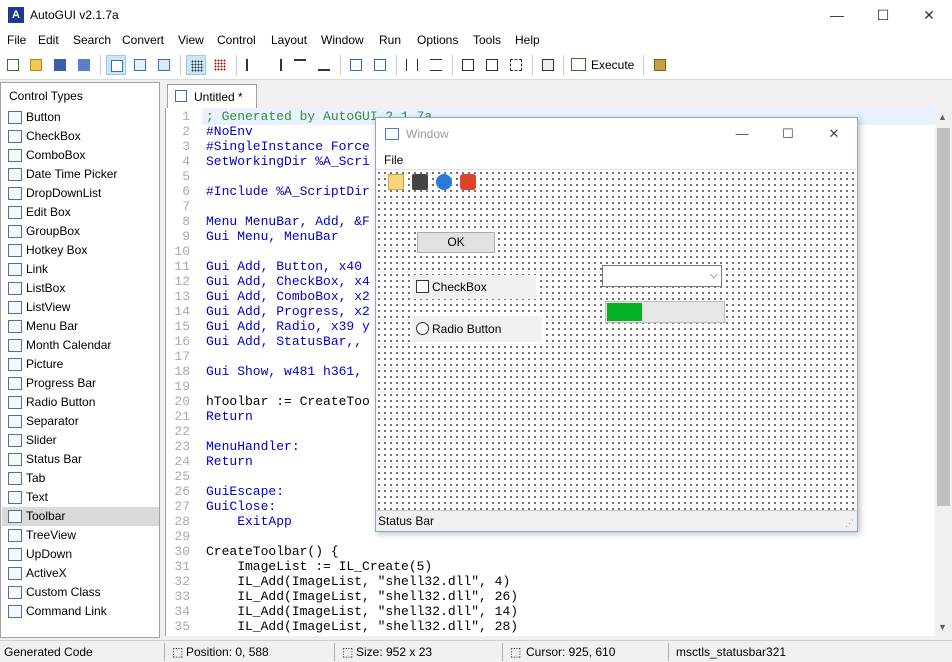 This screenshot has width=952, height=662. What do you see at coordinates (182, 566) in the screenshot?
I see `line-number: 31` at bounding box center [182, 566].